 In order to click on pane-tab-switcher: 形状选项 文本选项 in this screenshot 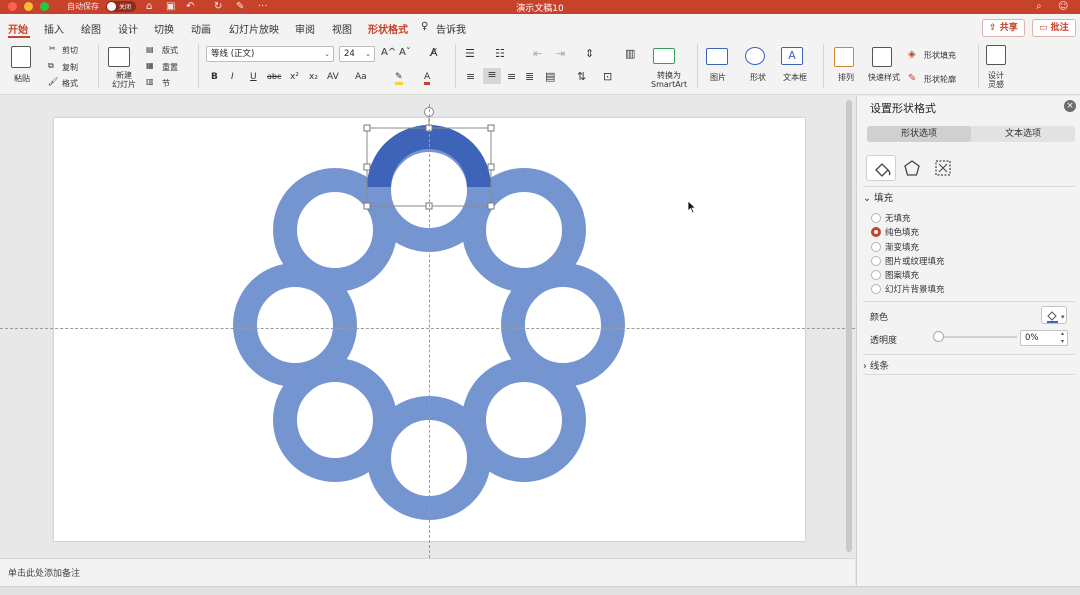, I will do `click(971, 134)`.